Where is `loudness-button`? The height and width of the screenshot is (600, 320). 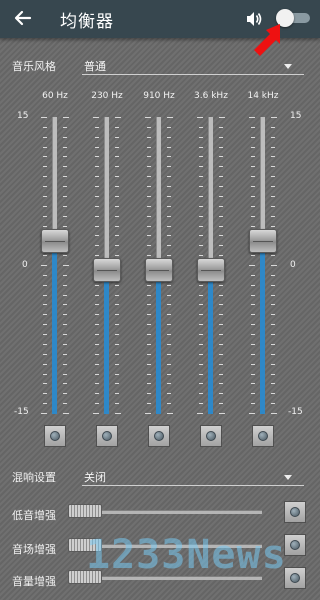
loudness-button is located at coordinates (295, 578).